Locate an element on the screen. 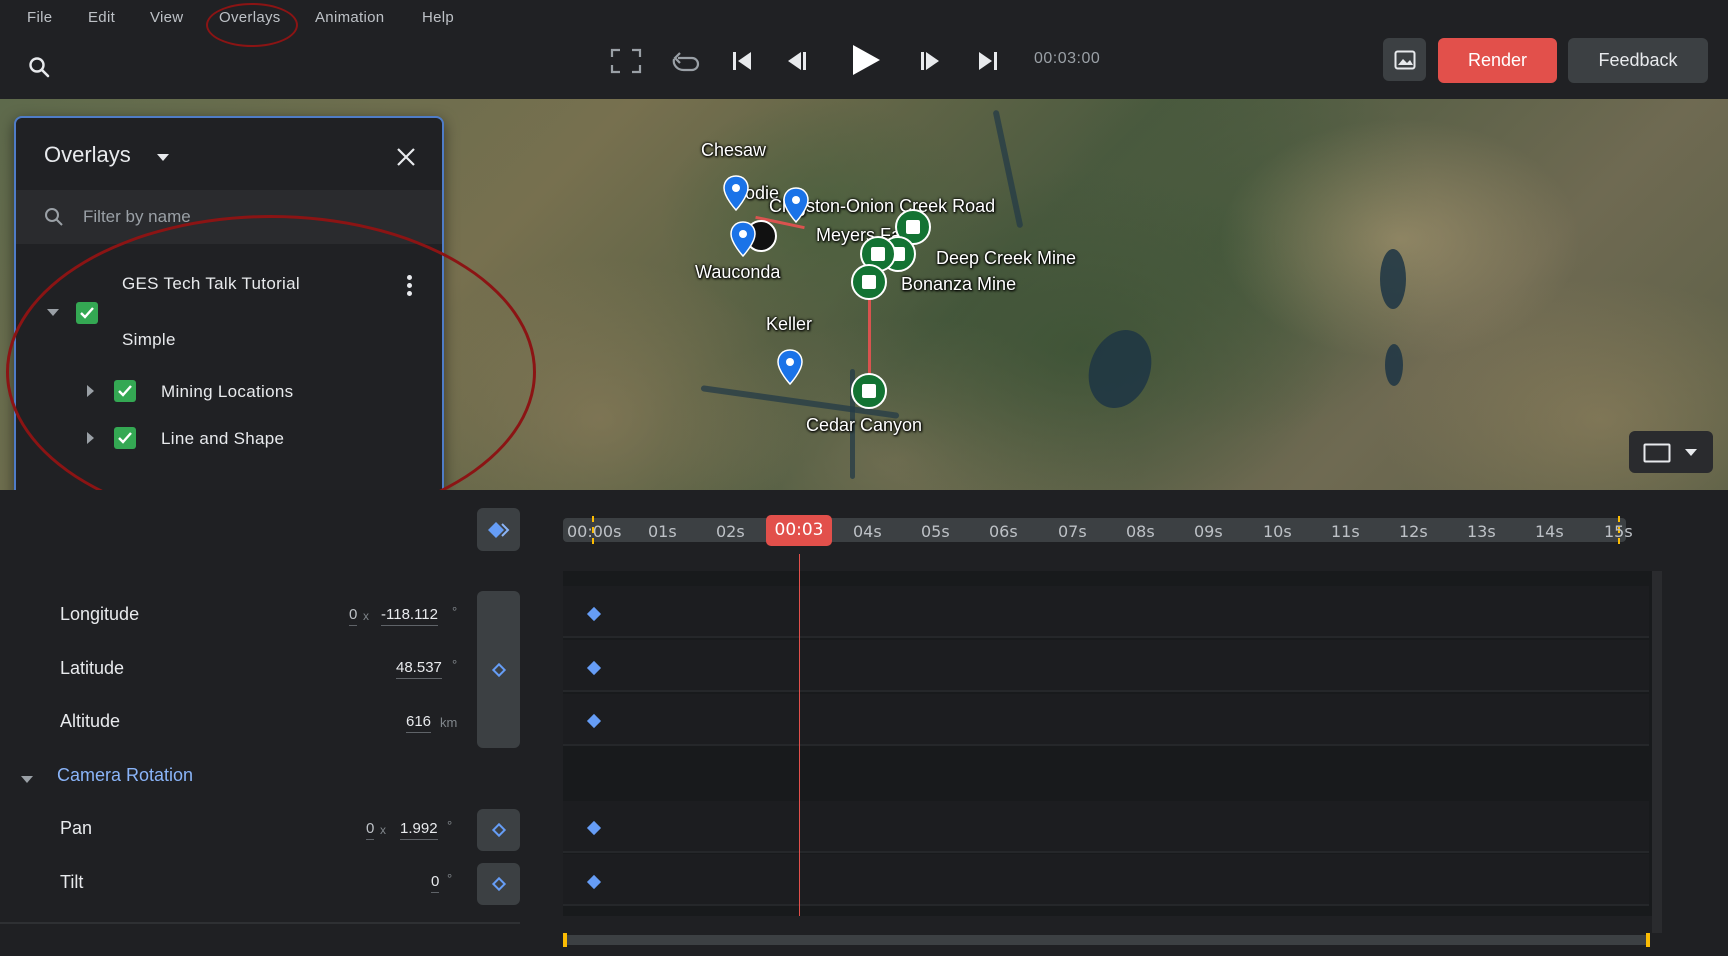 The image size is (1728, 956). camera-rotation-section: Camera Rotation is located at coordinates (125, 775).